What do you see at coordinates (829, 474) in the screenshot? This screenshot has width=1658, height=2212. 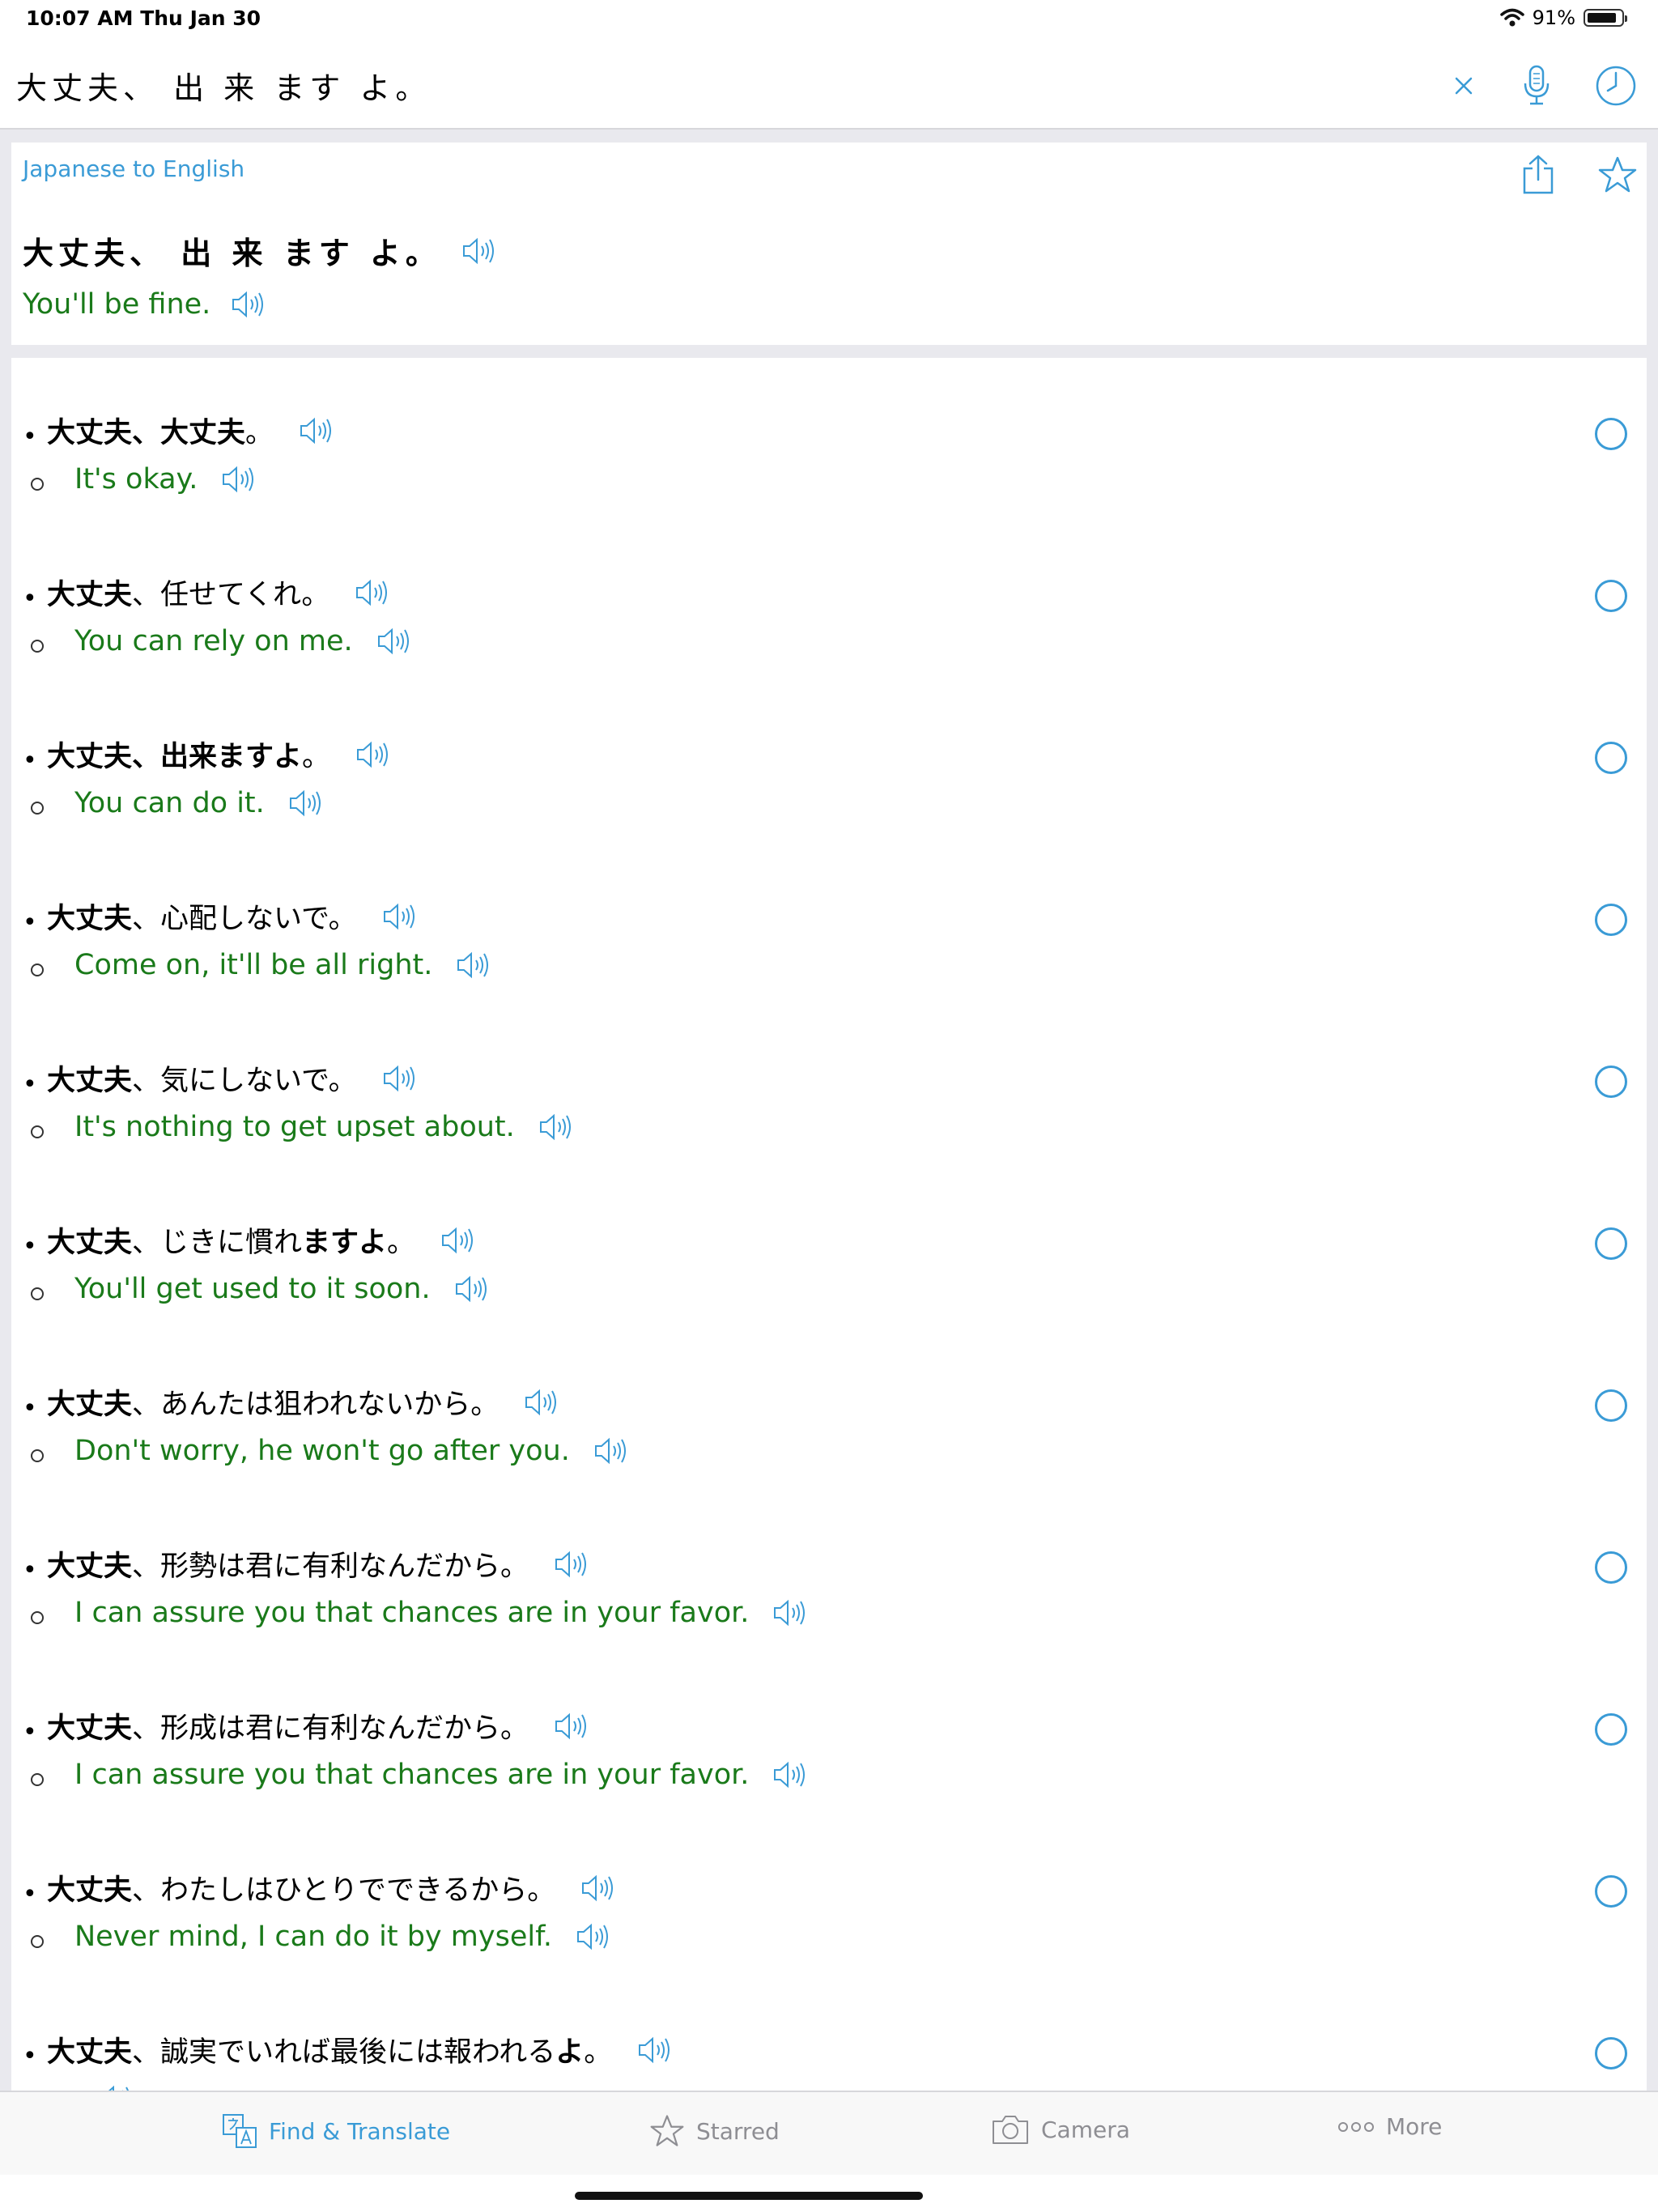 I see `result-entry: • 大丈夫、大丈夫。 It's okay.` at bounding box center [829, 474].